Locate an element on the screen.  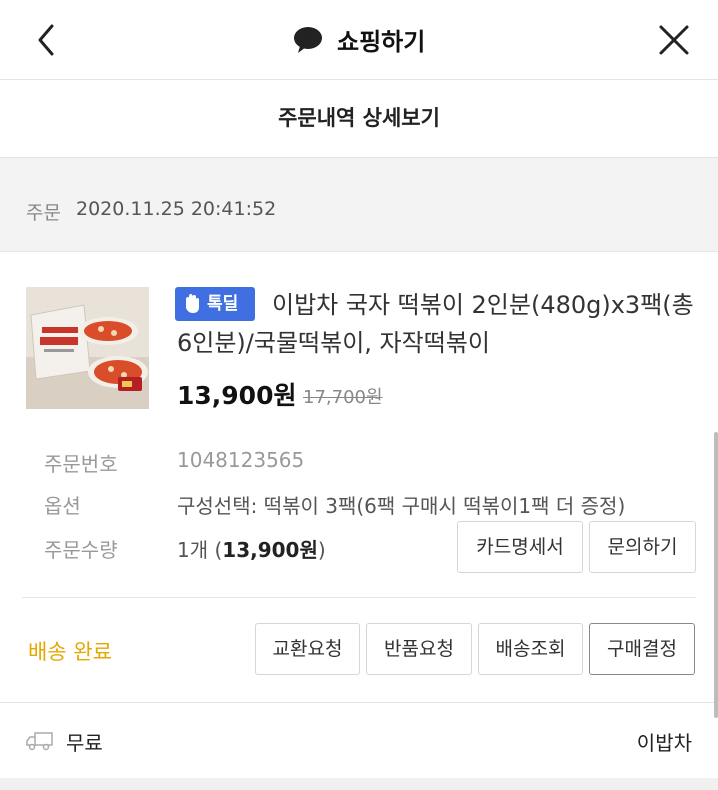
close-button is located at coordinates (674, 40).